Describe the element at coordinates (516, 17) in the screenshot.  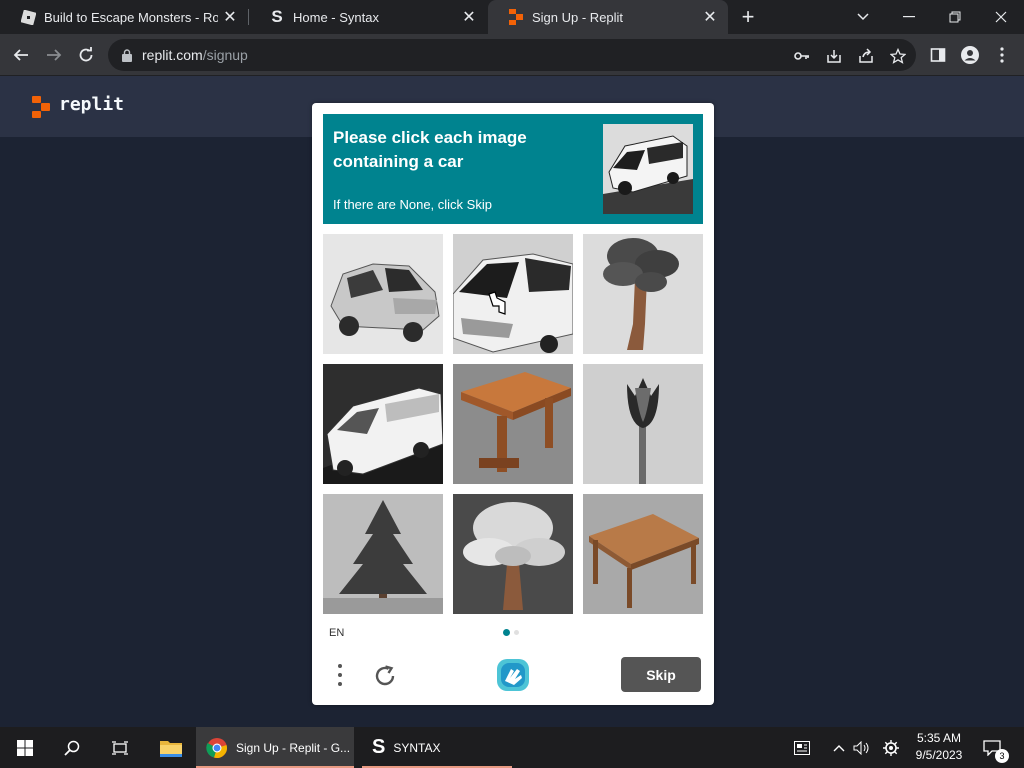
I see `replit-icon` at that location.